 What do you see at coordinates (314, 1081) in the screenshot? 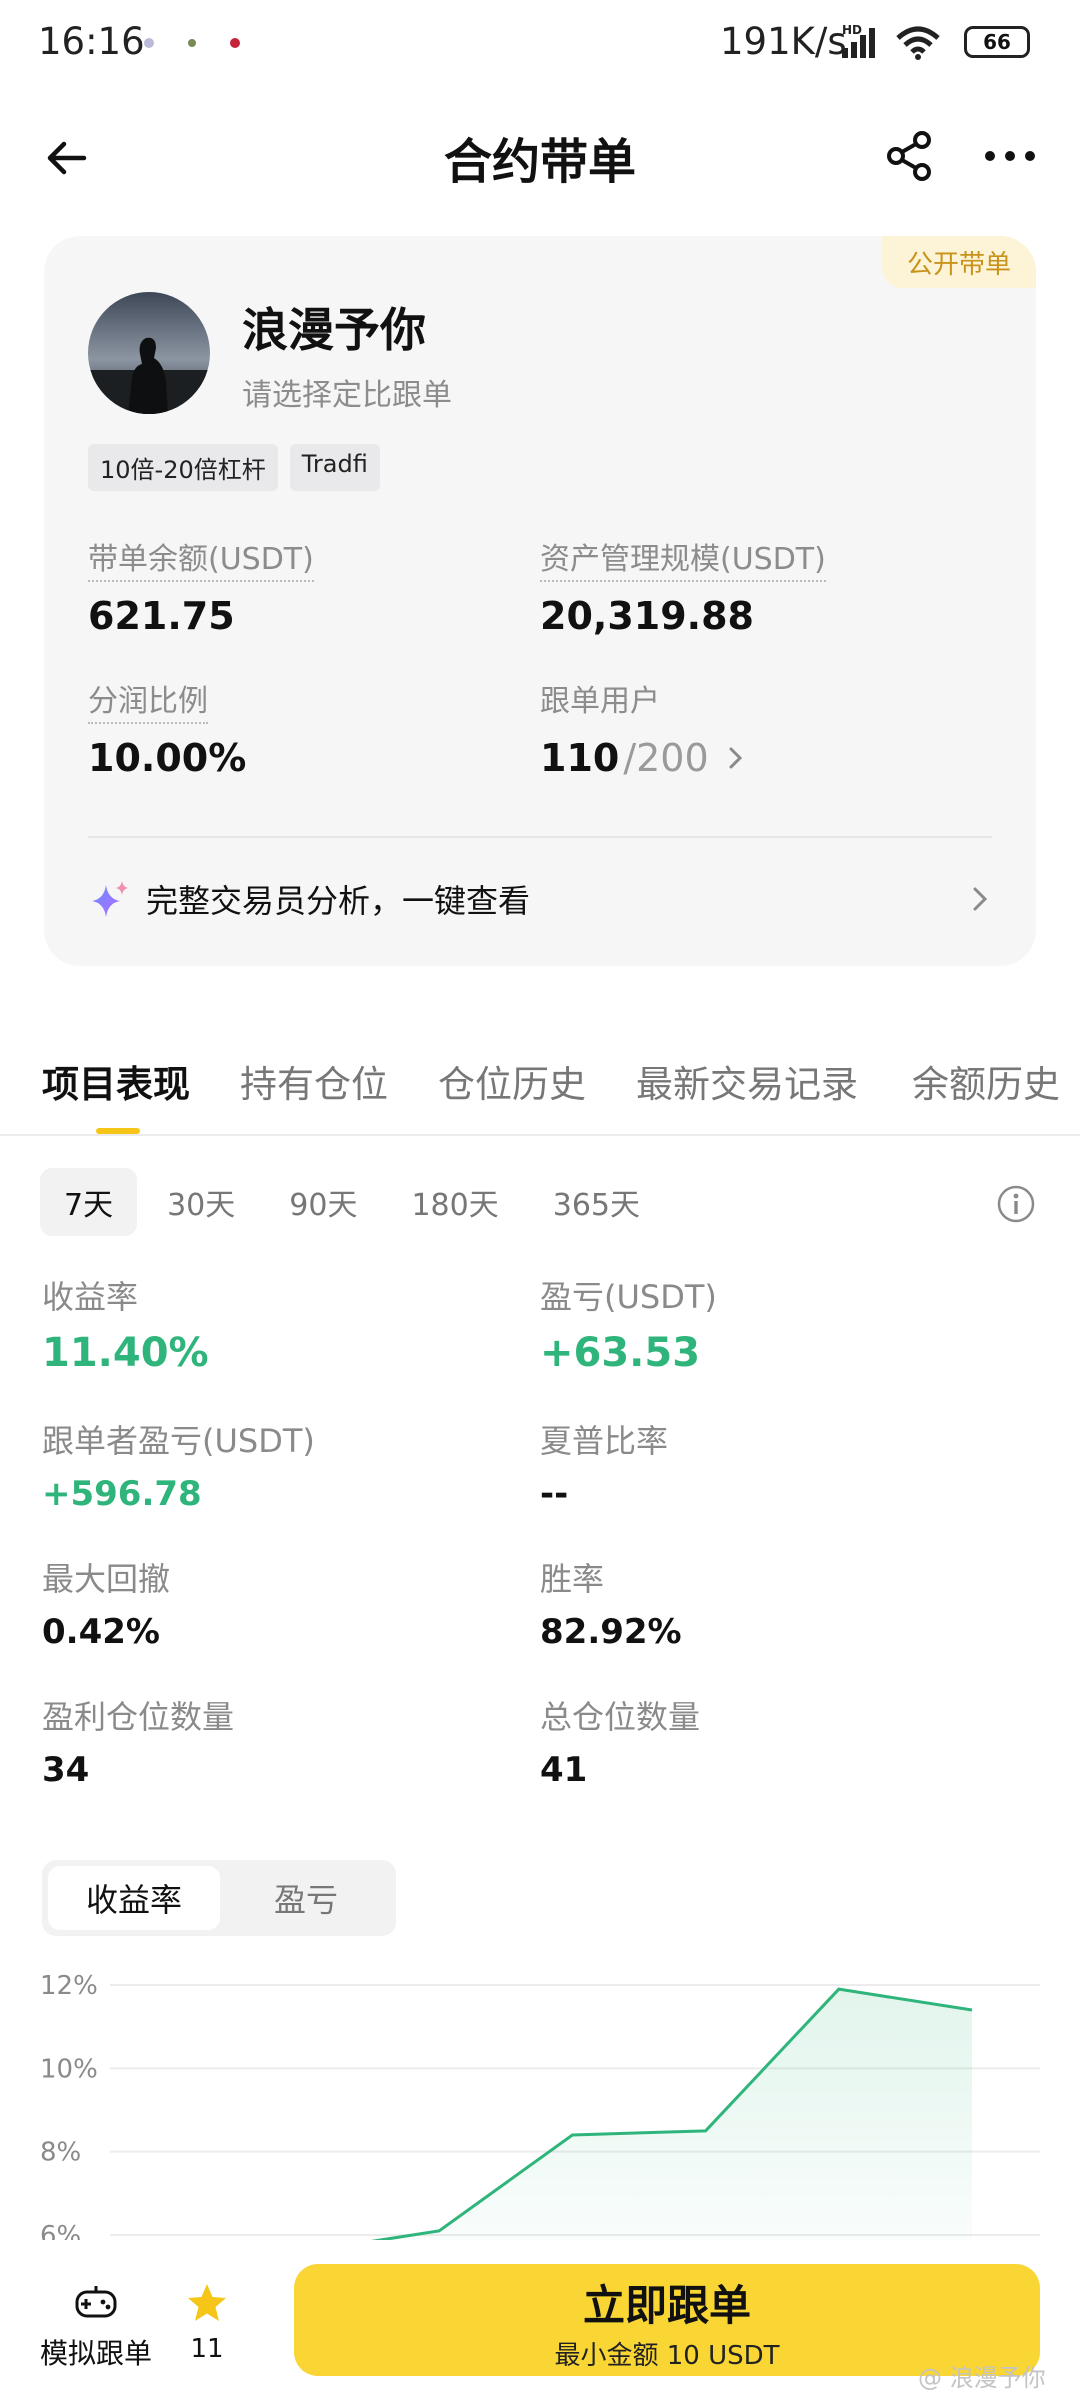
I see `tab-positions: 持有仓位` at bounding box center [314, 1081].